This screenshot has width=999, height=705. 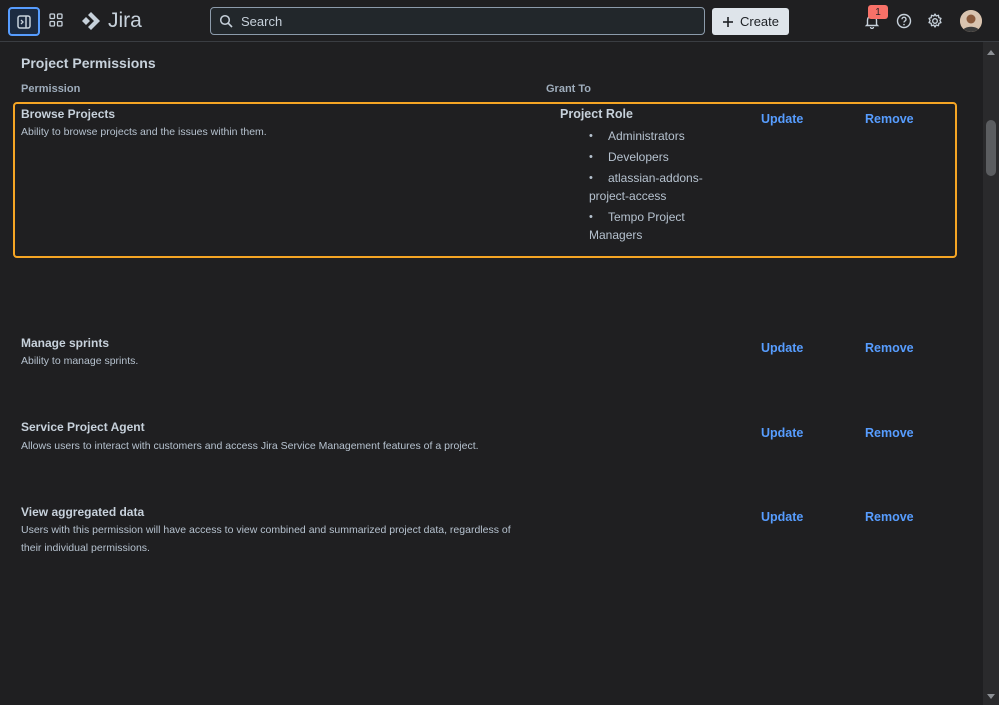 I want to click on top-navigation: Jira Create 1, so click(x=499, y=21).